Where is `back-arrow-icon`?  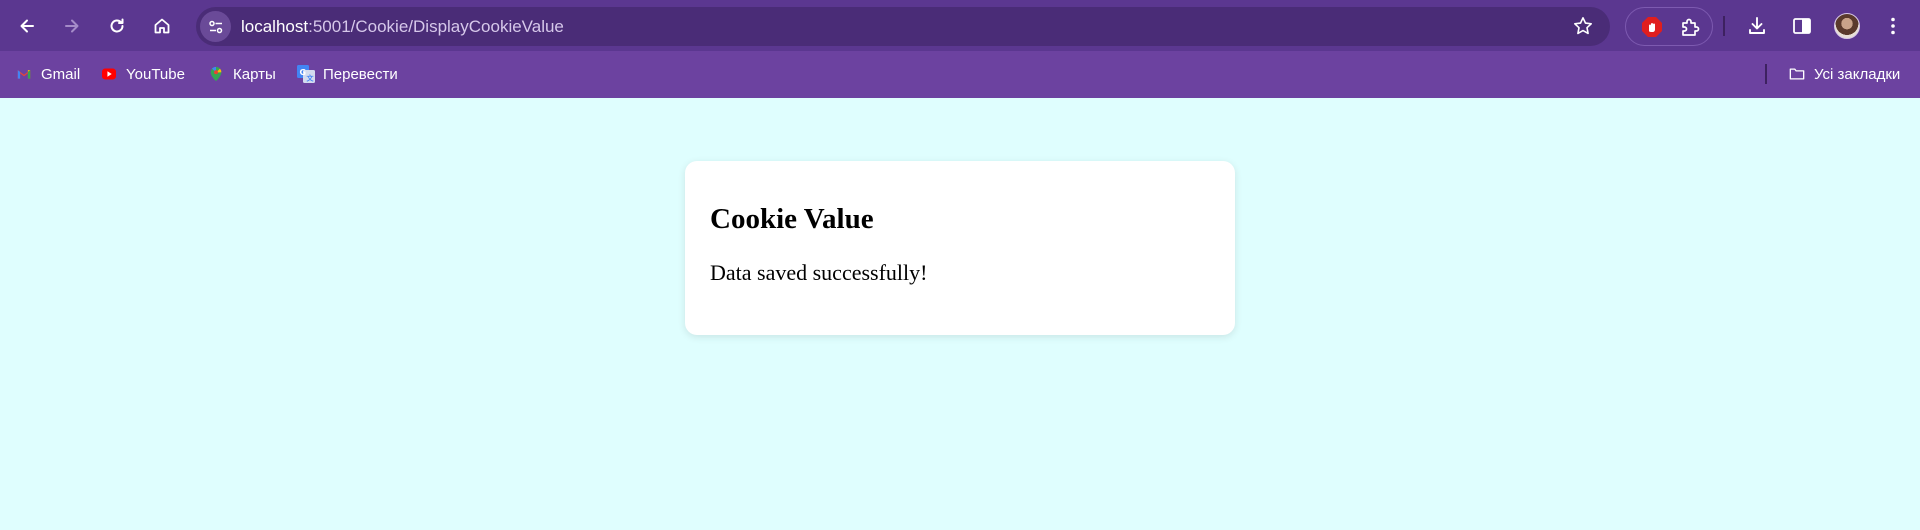
back-arrow-icon is located at coordinates (27, 26).